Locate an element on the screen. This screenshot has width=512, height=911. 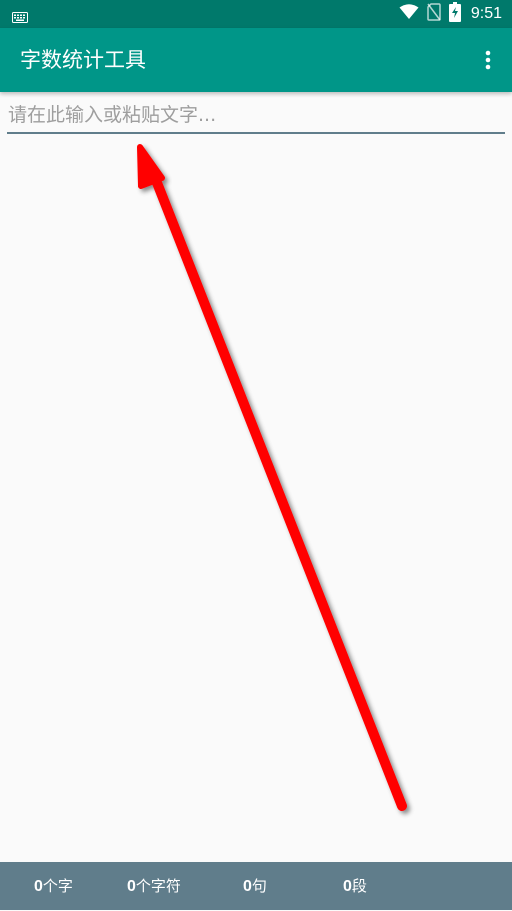
wifi-icon is located at coordinates (409, 14).